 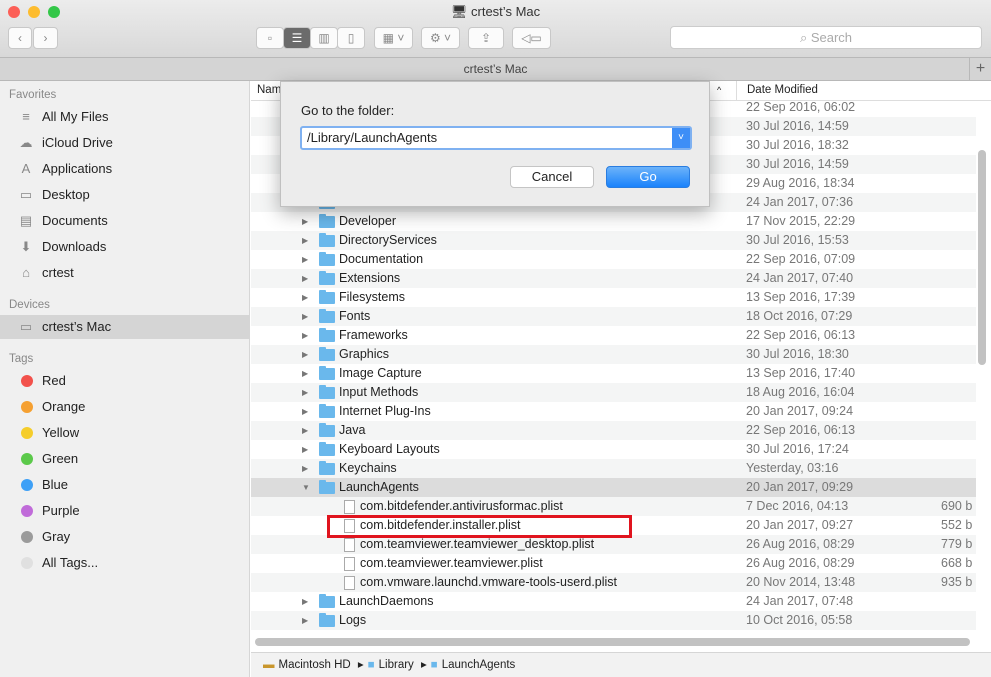 What do you see at coordinates (372, 297) in the screenshot?
I see `row-name: Filesystems` at bounding box center [372, 297].